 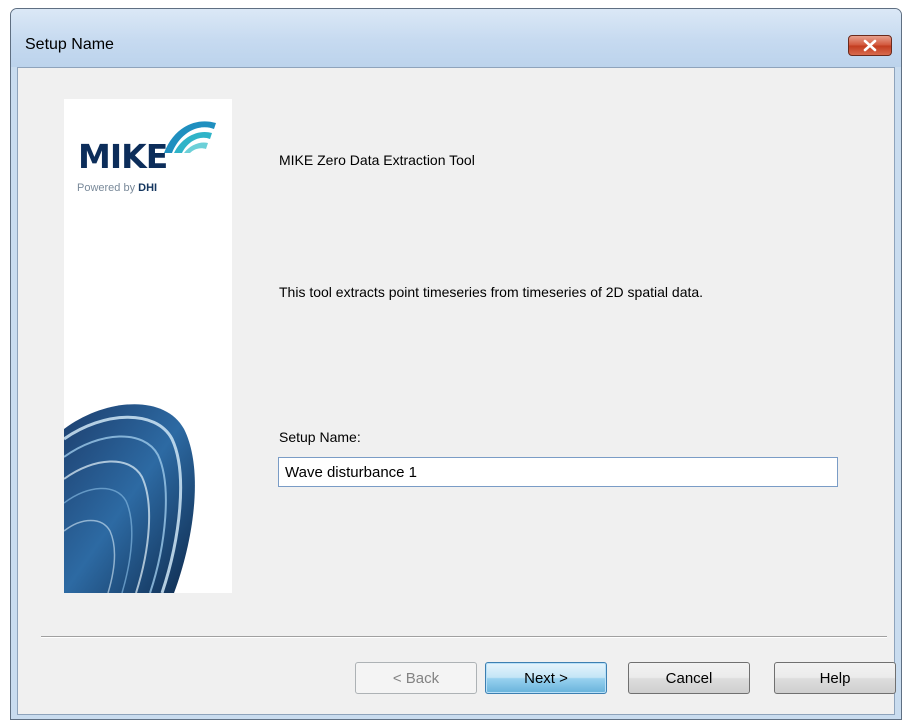 I want to click on dhi-swoosh-icon, so click(x=190, y=137).